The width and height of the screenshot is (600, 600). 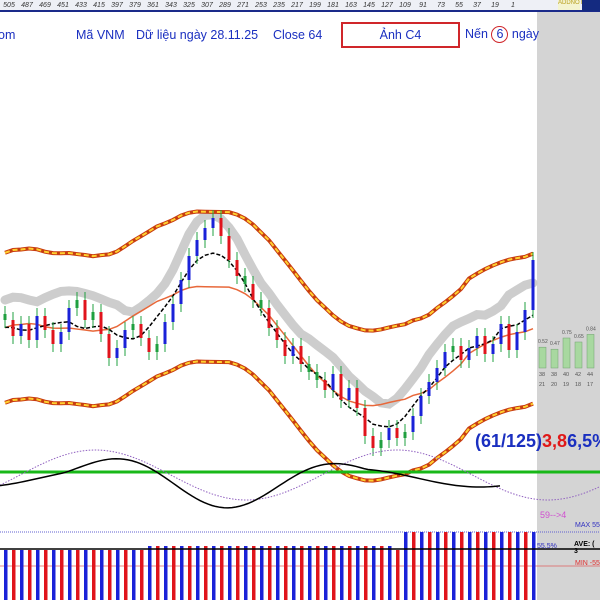 What do you see at coordinates (553, 515) in the screenshot?
I see `oscillator-label: 59-->4` at bounding box center [553, 515].